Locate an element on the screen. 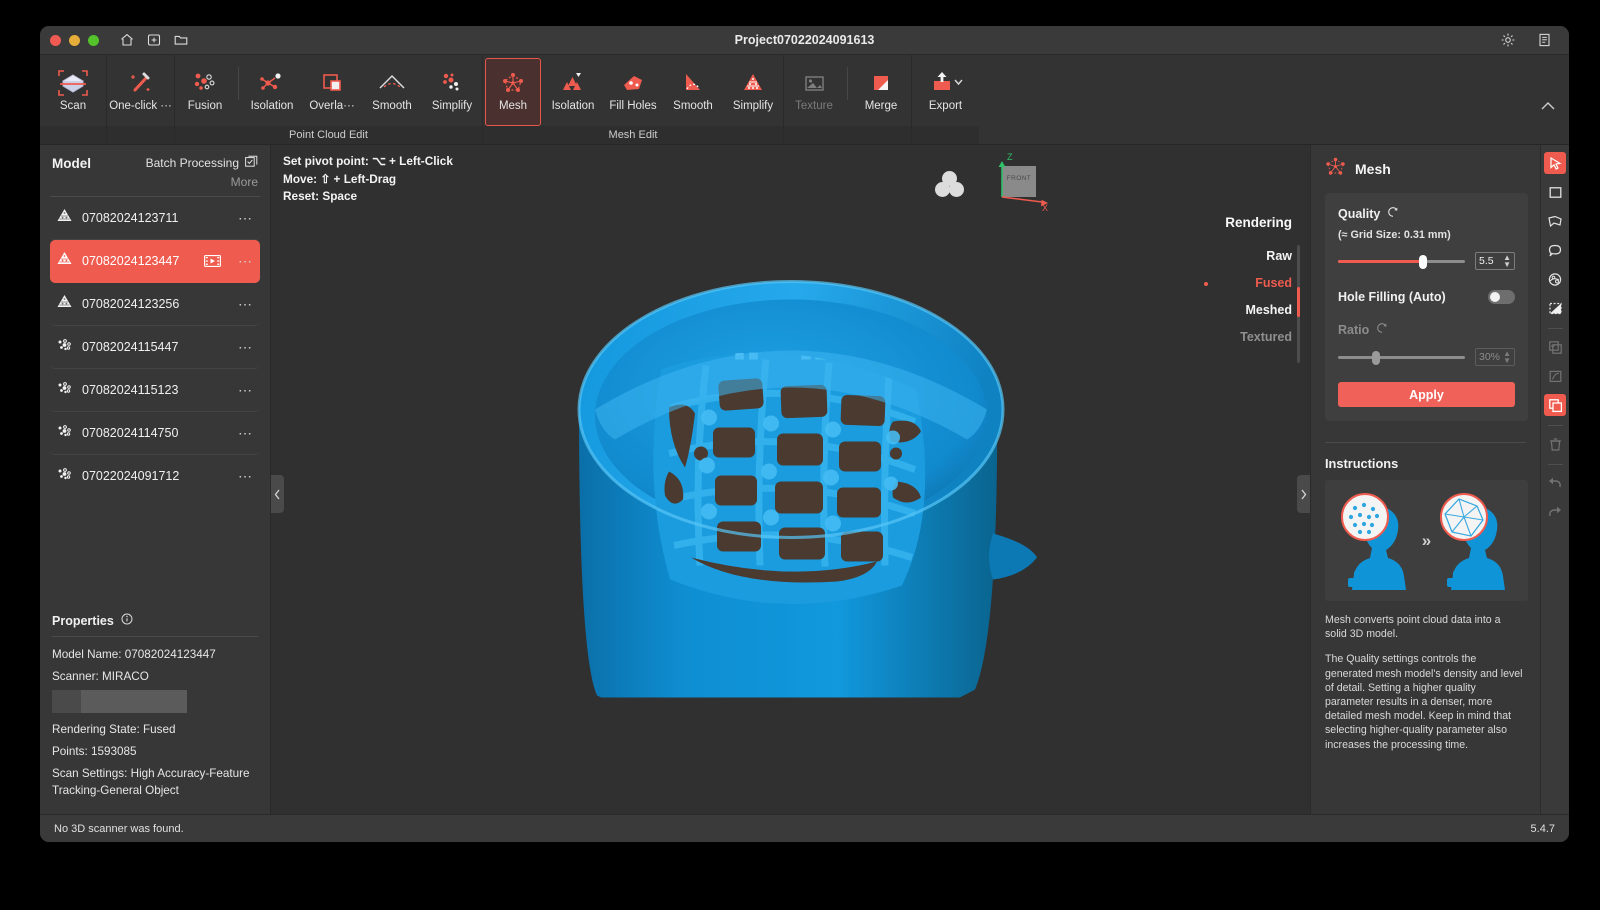 This screenshot has height=910, width=1600. project-title: Project07022024091613 is located at coordinates (804, 40).